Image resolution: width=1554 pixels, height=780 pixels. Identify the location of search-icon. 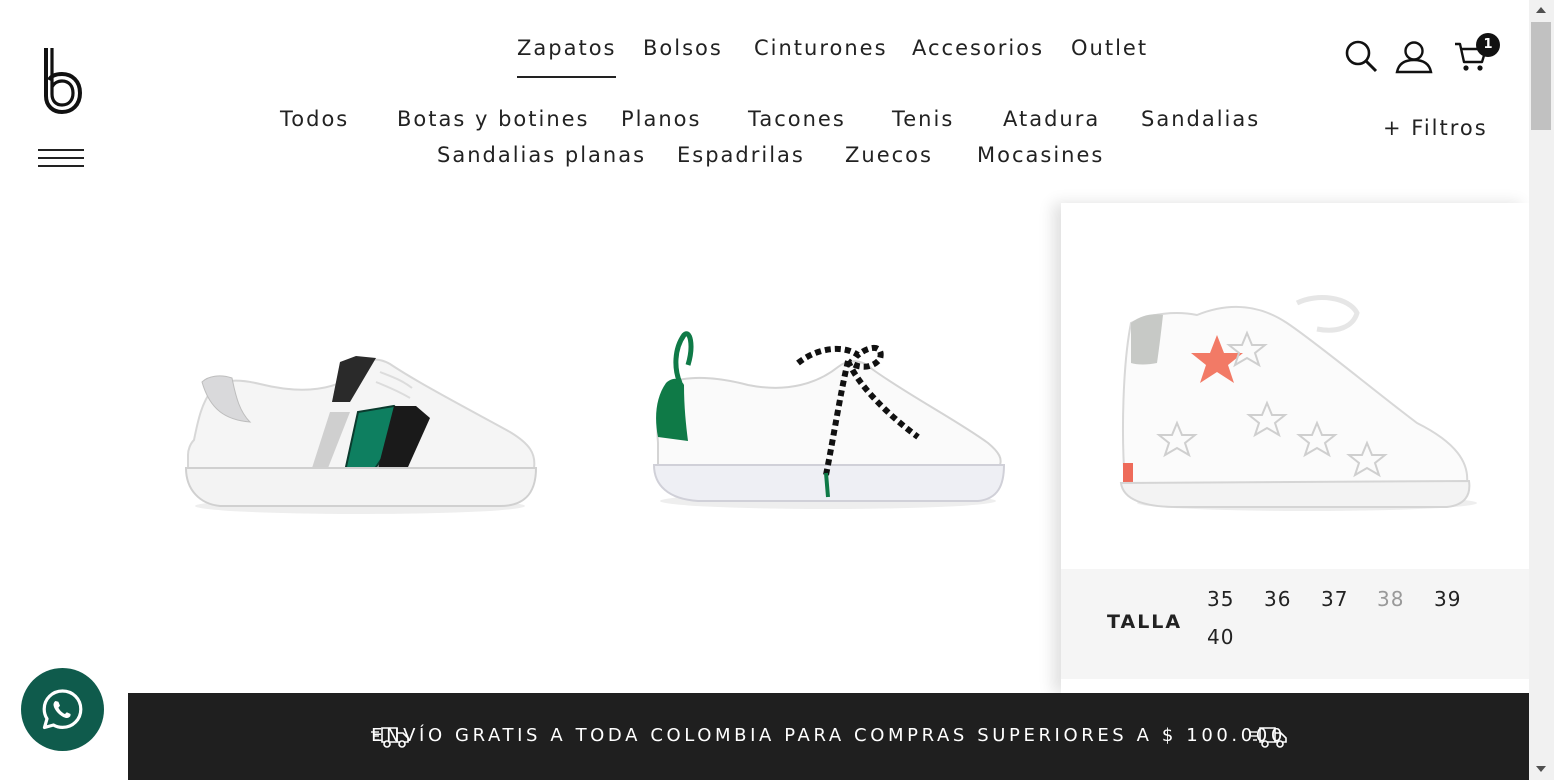
(1361, 56).